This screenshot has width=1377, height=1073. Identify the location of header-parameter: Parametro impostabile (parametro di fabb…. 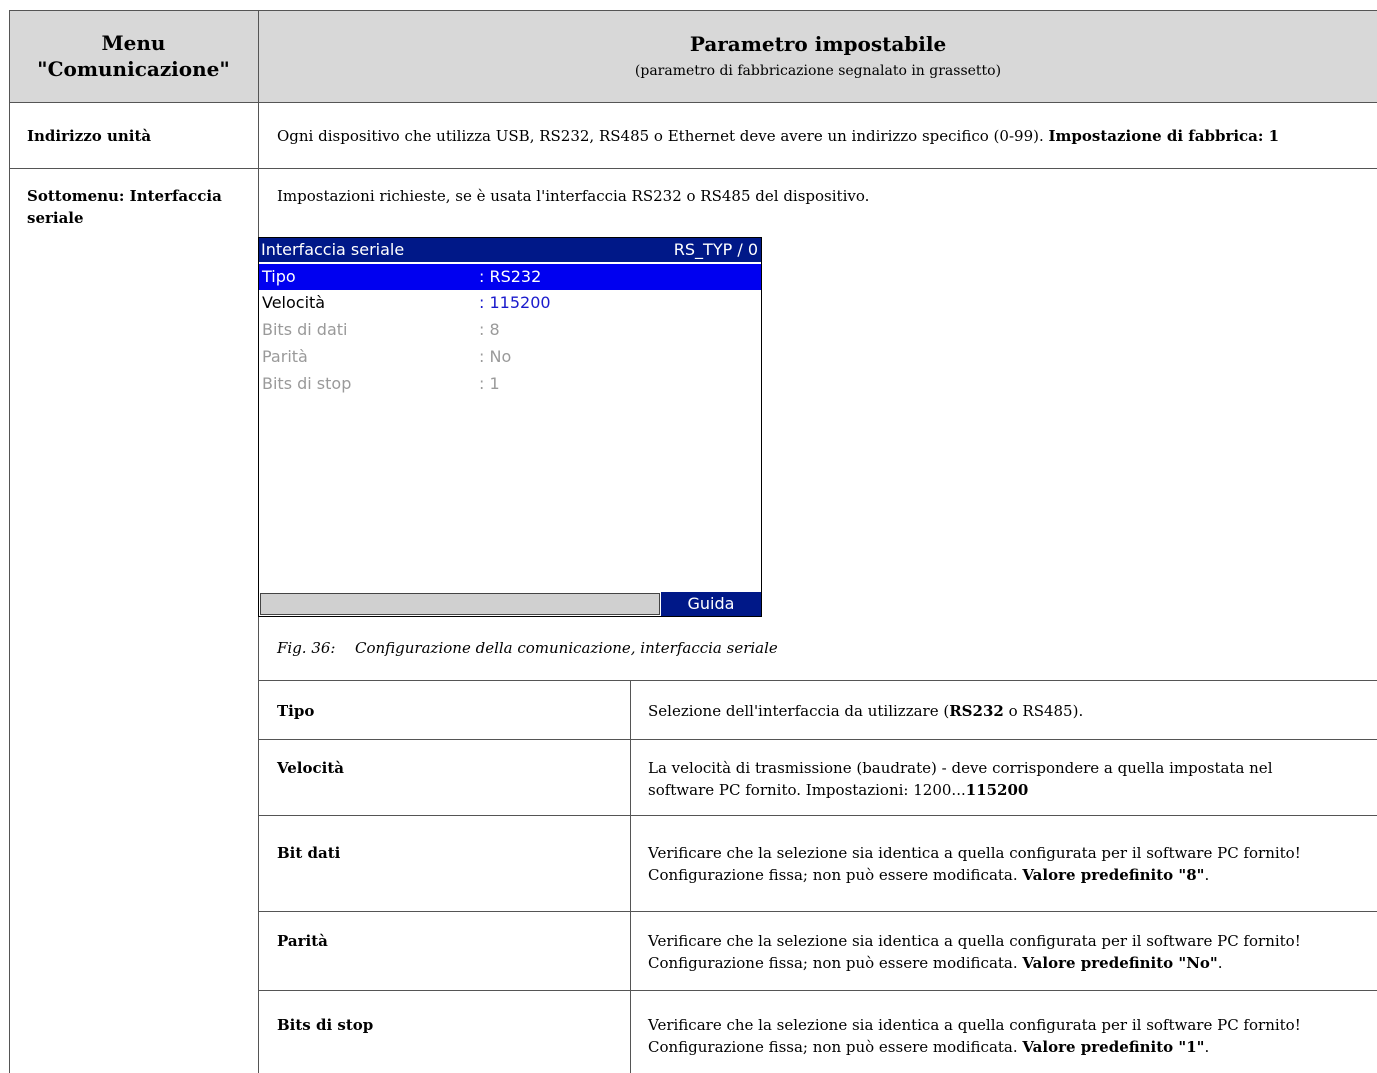
(818, 56).